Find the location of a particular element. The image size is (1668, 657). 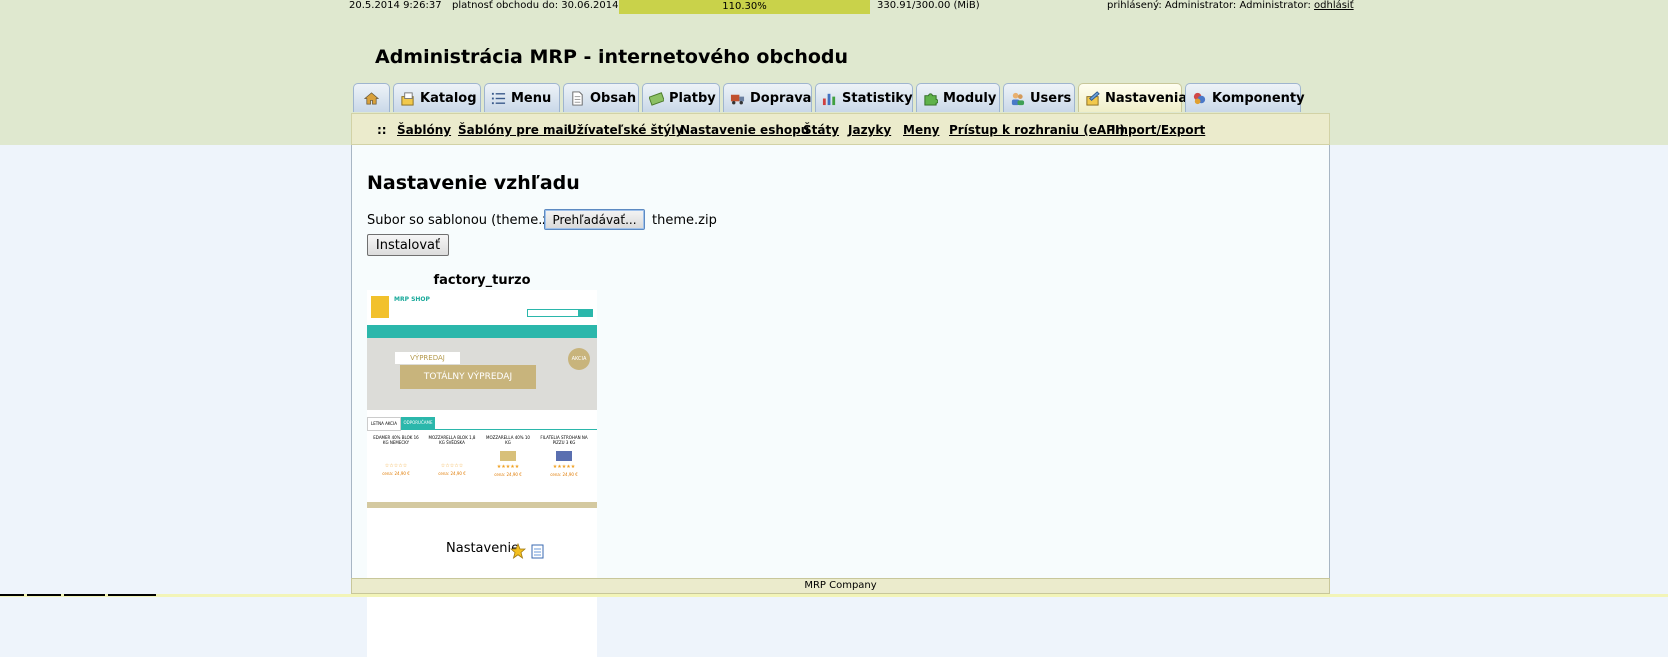

preview-search is located at coordinates (553, 313).